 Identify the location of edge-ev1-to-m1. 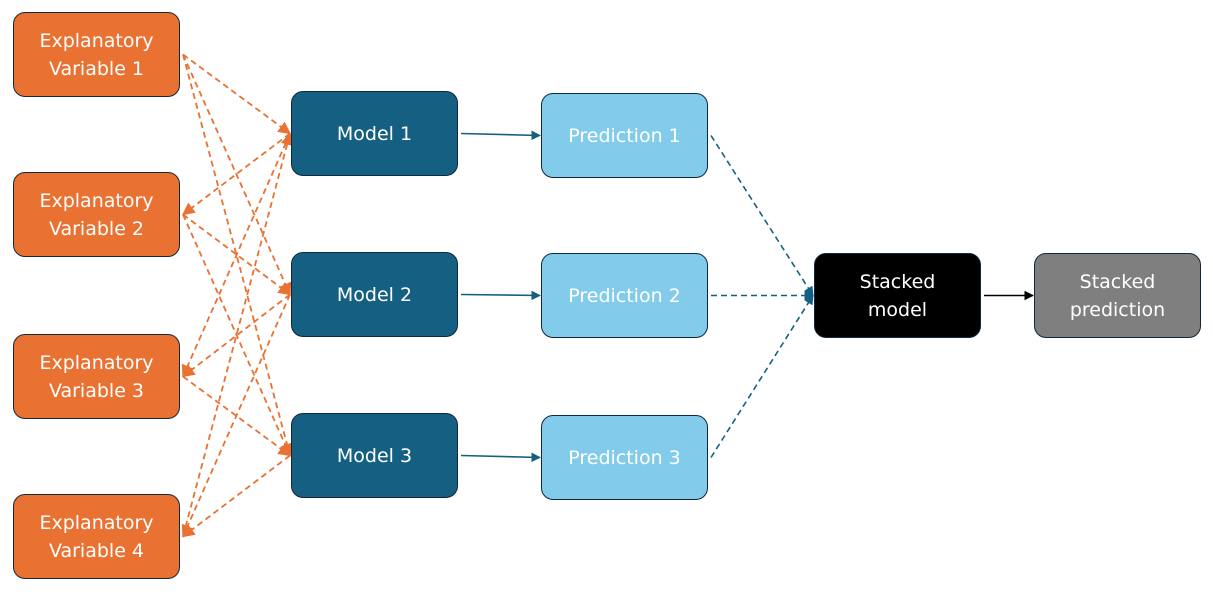
(237, 94).